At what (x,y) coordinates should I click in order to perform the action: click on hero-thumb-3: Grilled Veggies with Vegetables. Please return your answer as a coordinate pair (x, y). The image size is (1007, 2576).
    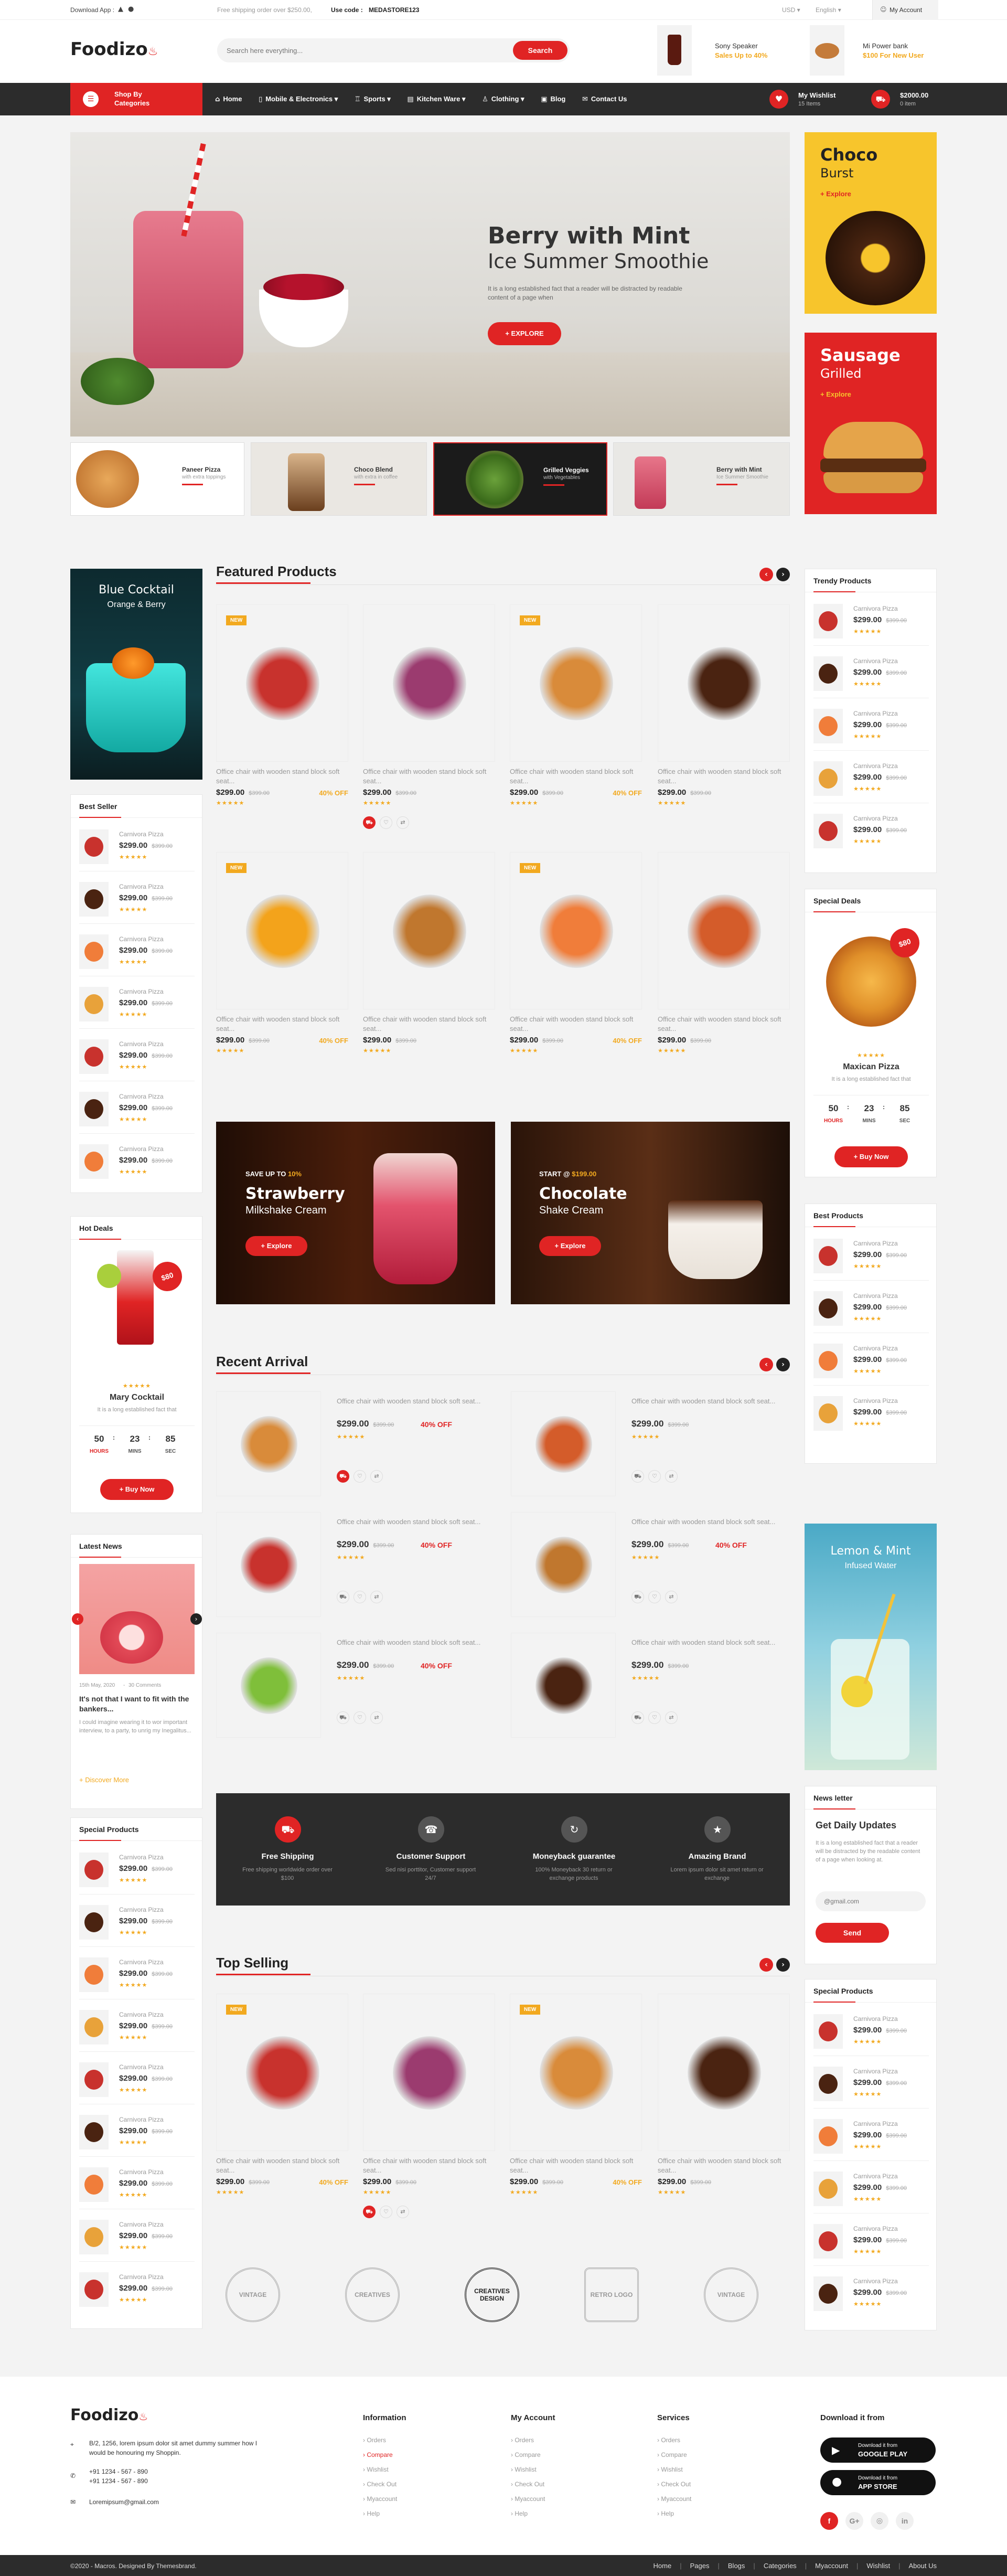
    Looking at the image, I should click on (520, 479).